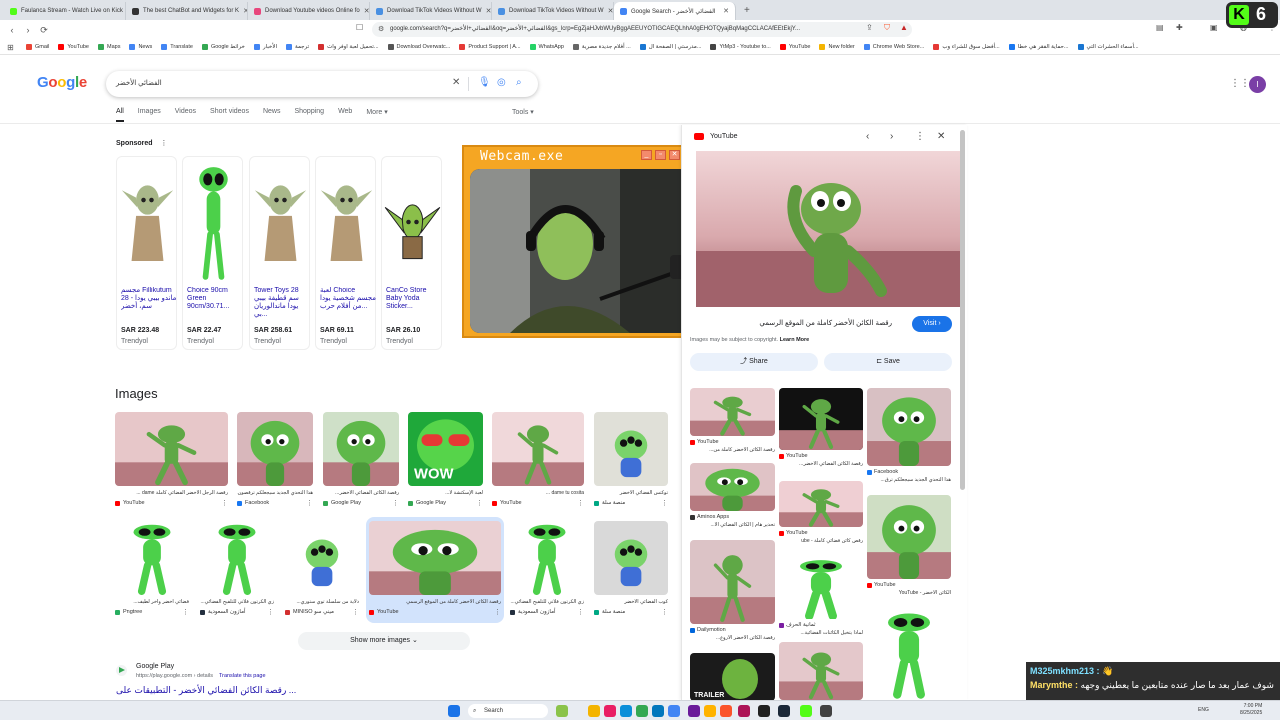 The height and width of the screenshot is (720, 1280). What do you see at coordinates (523, 112) in the screenshot?
I see `tools-button: Tools ▾` at bounding box center [523, 112].